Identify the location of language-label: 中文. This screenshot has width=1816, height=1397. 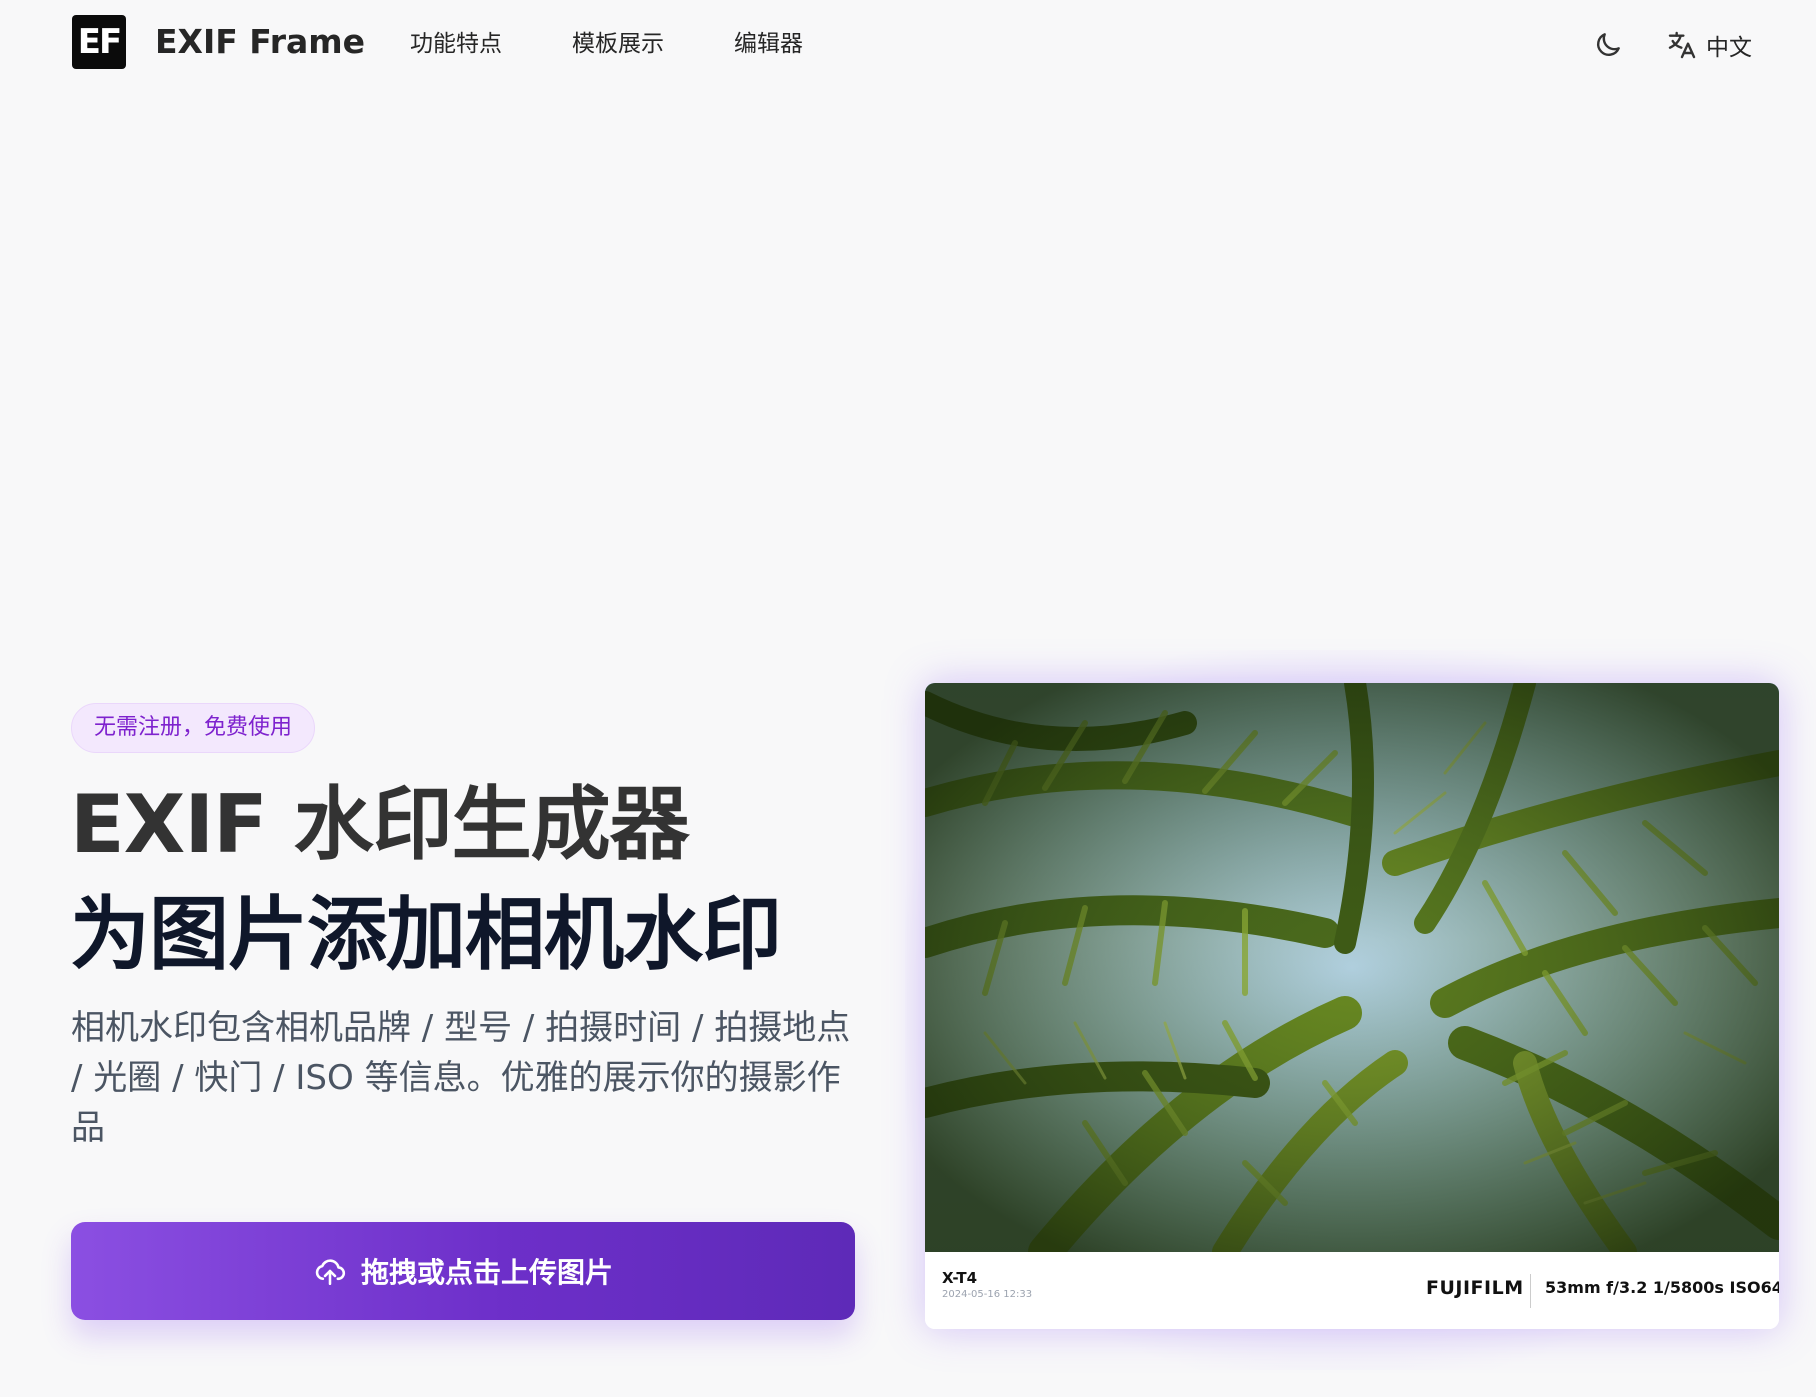
(1729, 48).